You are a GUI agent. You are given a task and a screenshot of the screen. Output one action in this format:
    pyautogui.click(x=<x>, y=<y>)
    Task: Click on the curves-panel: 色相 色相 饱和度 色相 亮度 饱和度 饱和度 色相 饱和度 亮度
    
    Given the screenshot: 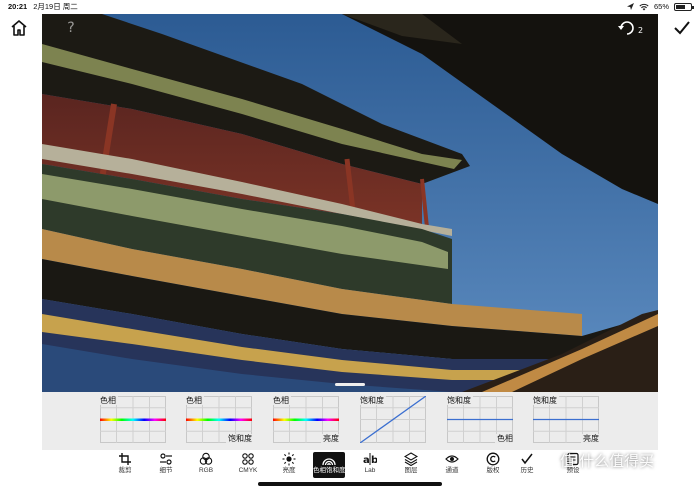 What is the action you would take?
    pyautogui.click(x=350, y=421)
    